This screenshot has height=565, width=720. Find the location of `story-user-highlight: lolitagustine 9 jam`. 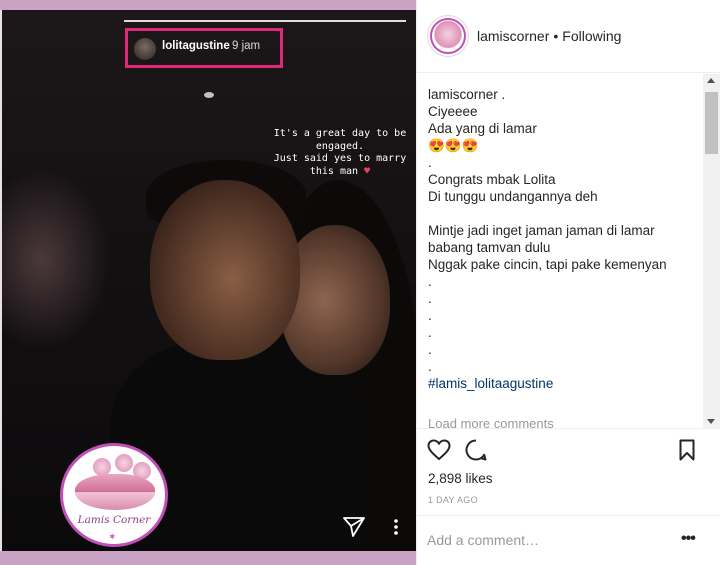

story-user-highlight: lolitagustine 9 jam is located at coordinates (204, 48).